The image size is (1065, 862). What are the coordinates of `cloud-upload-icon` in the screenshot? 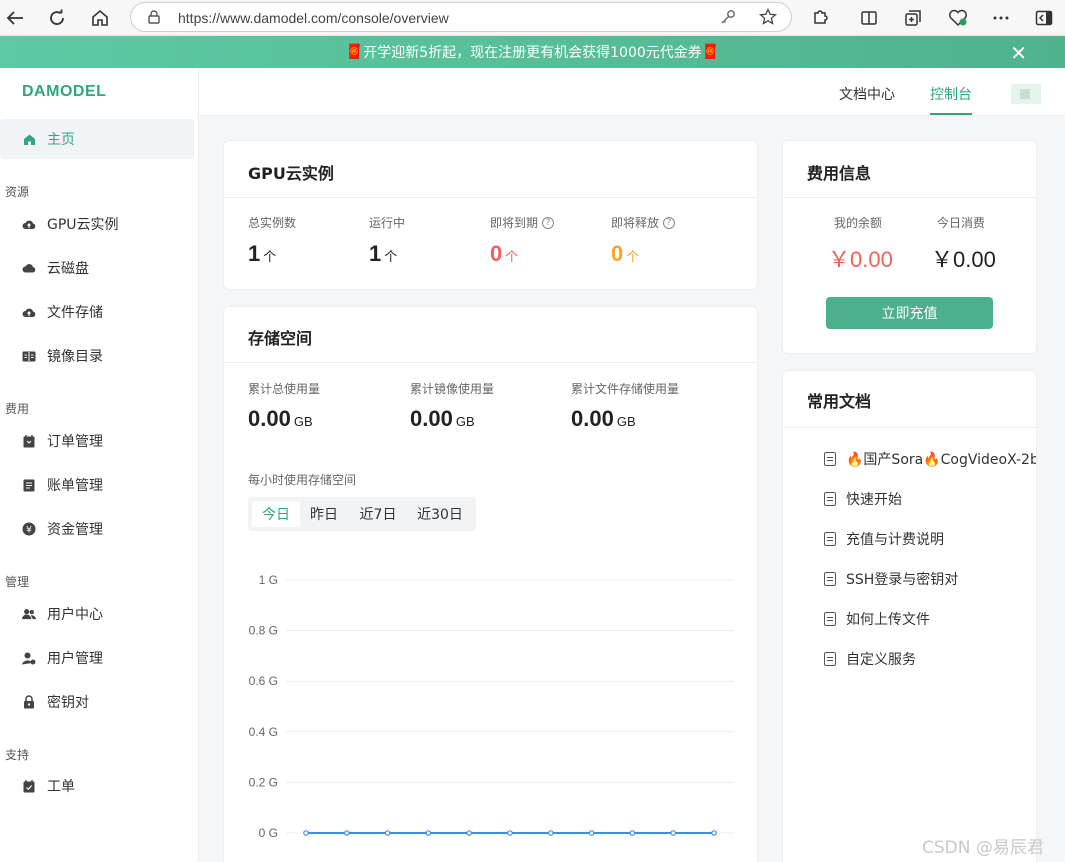 It's located at (29, 312).